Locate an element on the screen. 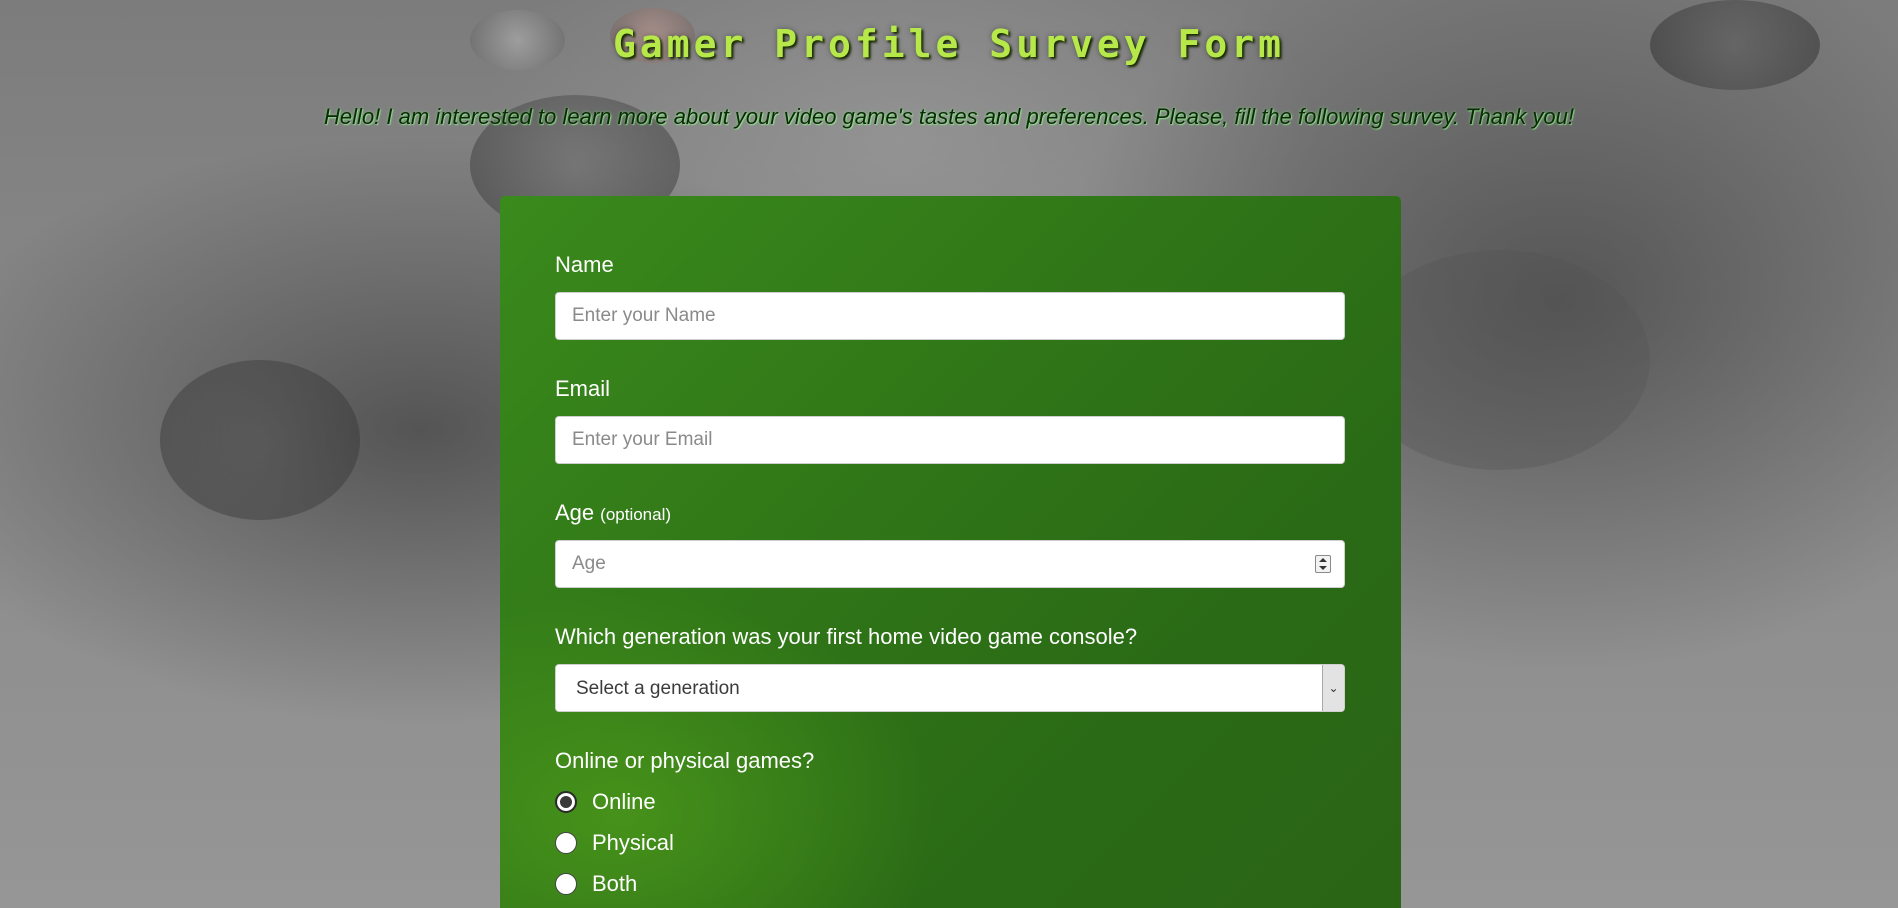 This screenshot has width=1898, height=908. age-label-group: Age (optional) is located at coordinates (613, 513).